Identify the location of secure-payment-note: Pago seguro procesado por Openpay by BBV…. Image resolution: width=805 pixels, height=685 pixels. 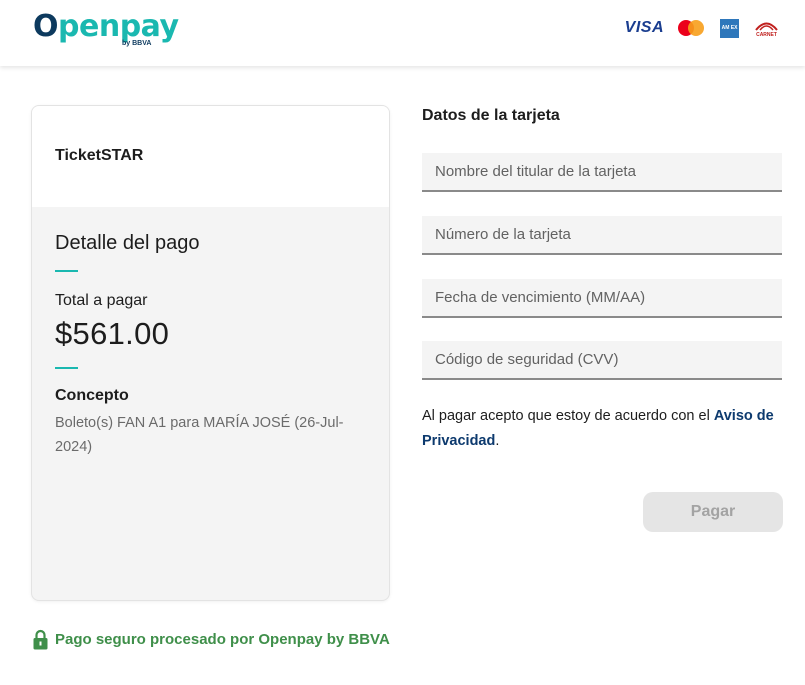
(211, 639).